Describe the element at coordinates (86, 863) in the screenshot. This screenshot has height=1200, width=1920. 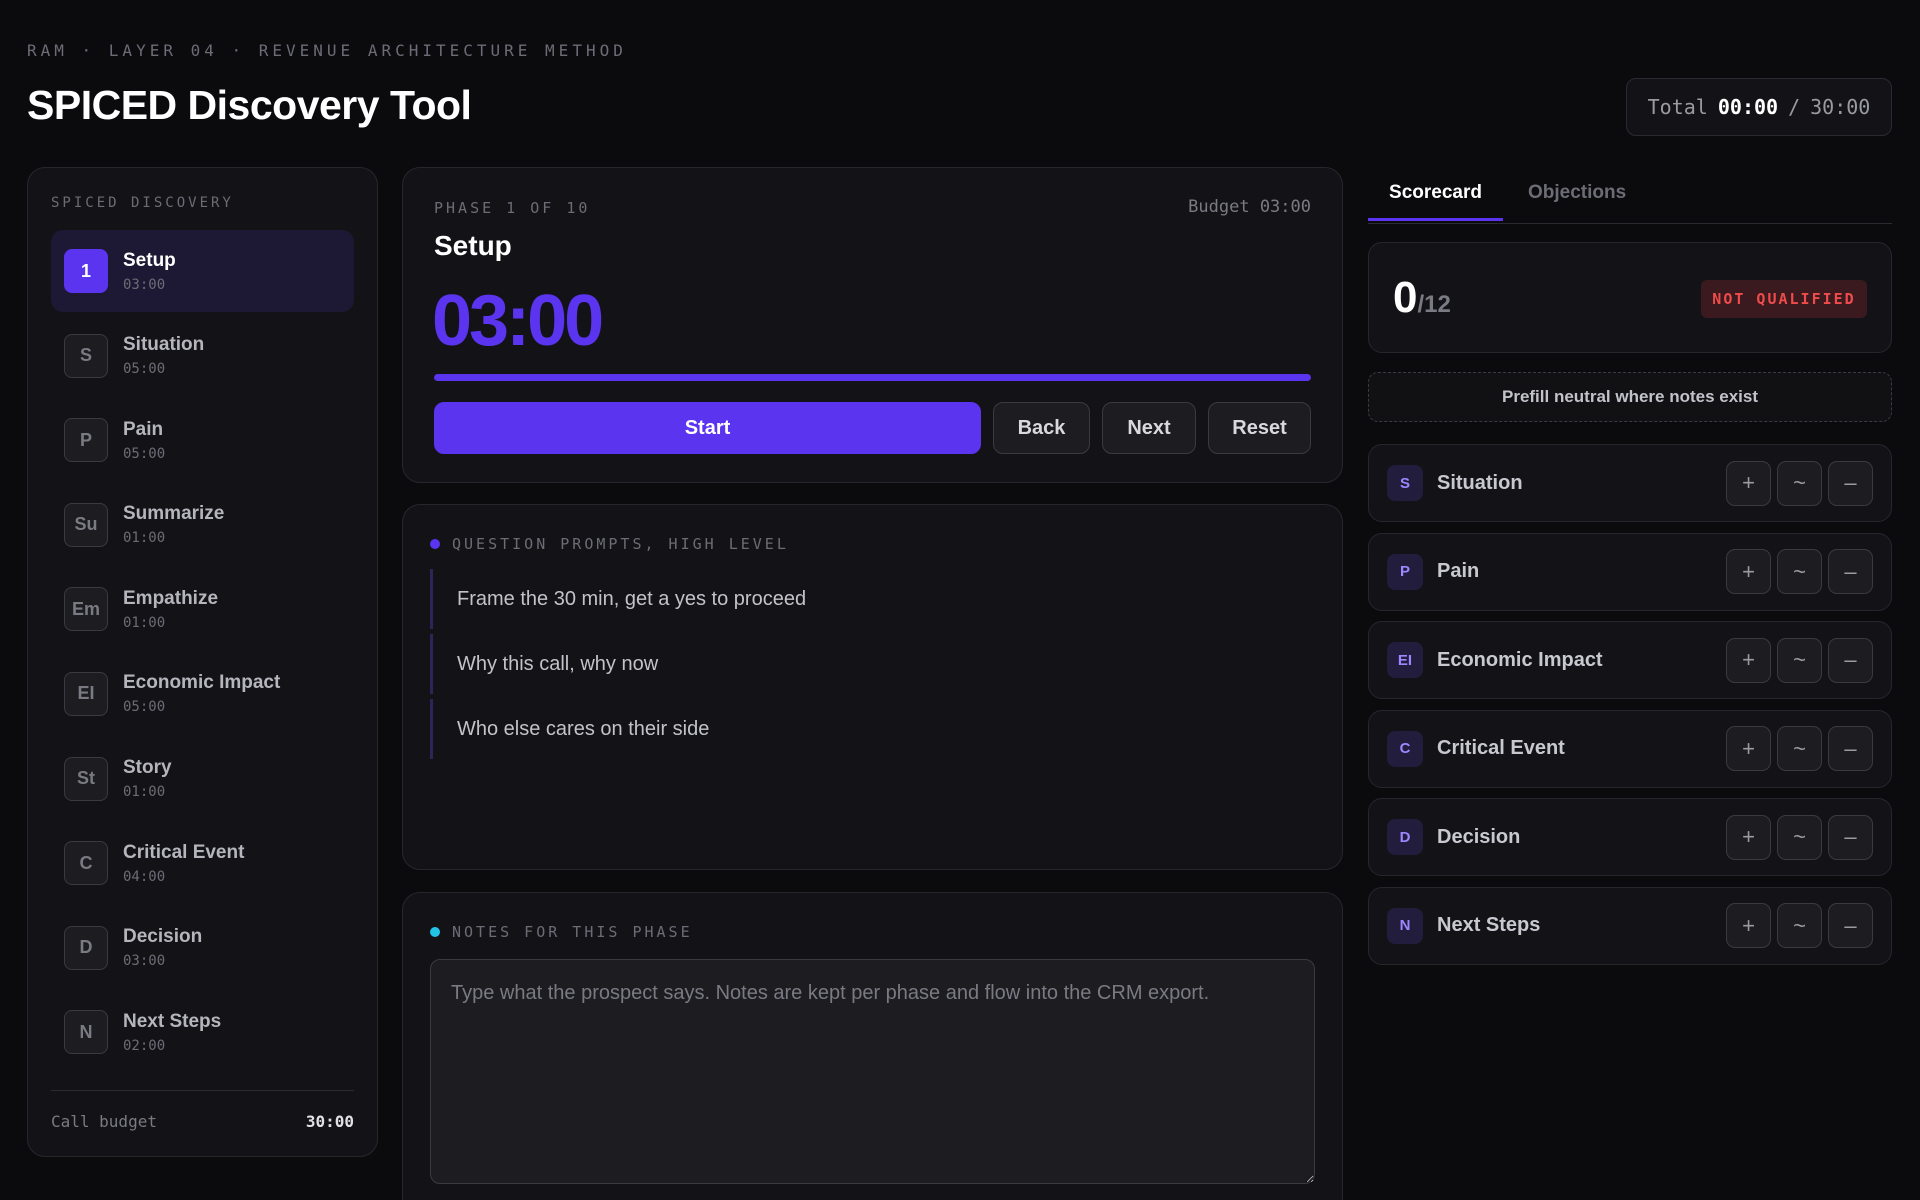
I see `phase-badge: C` at that location.